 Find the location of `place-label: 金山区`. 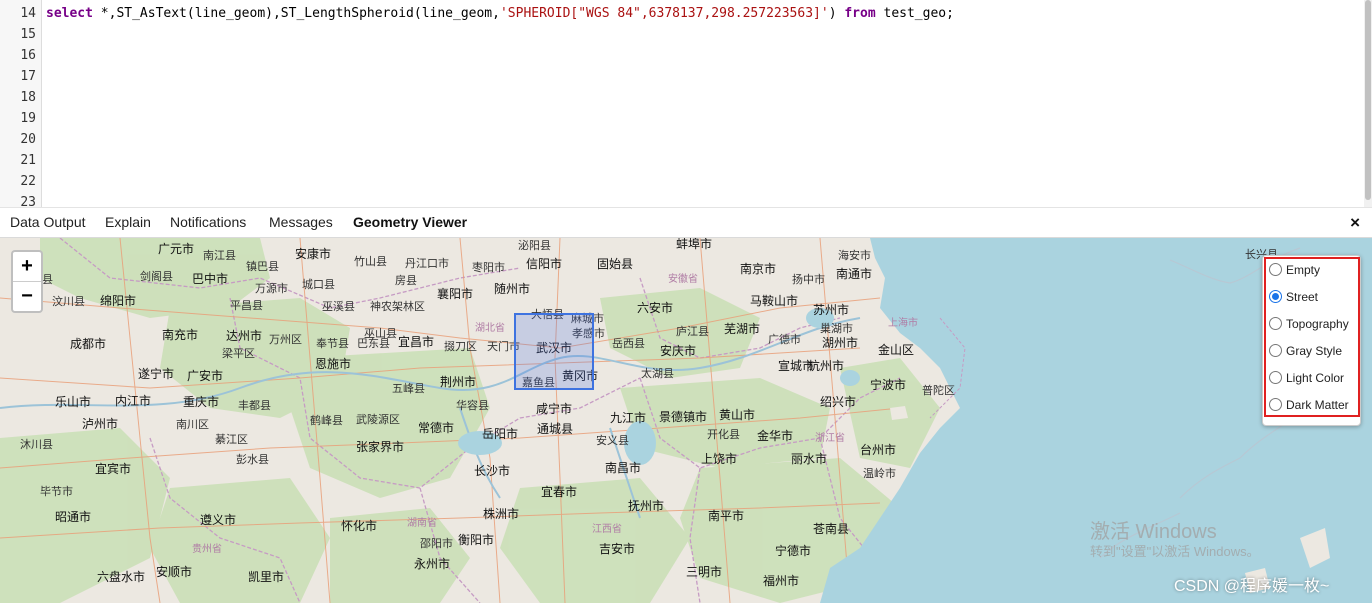

place-label: 金山区 is located at coordinates (896, 350).